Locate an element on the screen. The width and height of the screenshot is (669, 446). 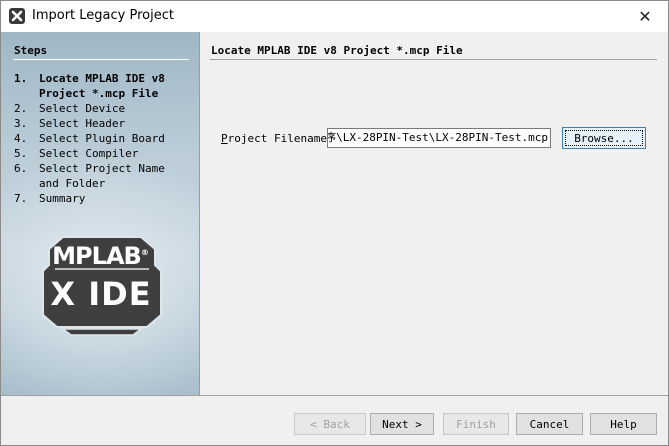
step-number: 7. is located at coordinates (21, 198).